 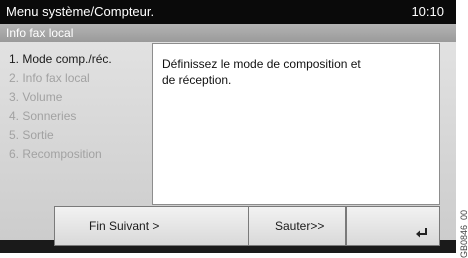 I want to click on clock: 10:10, so click(x=427, y=11).